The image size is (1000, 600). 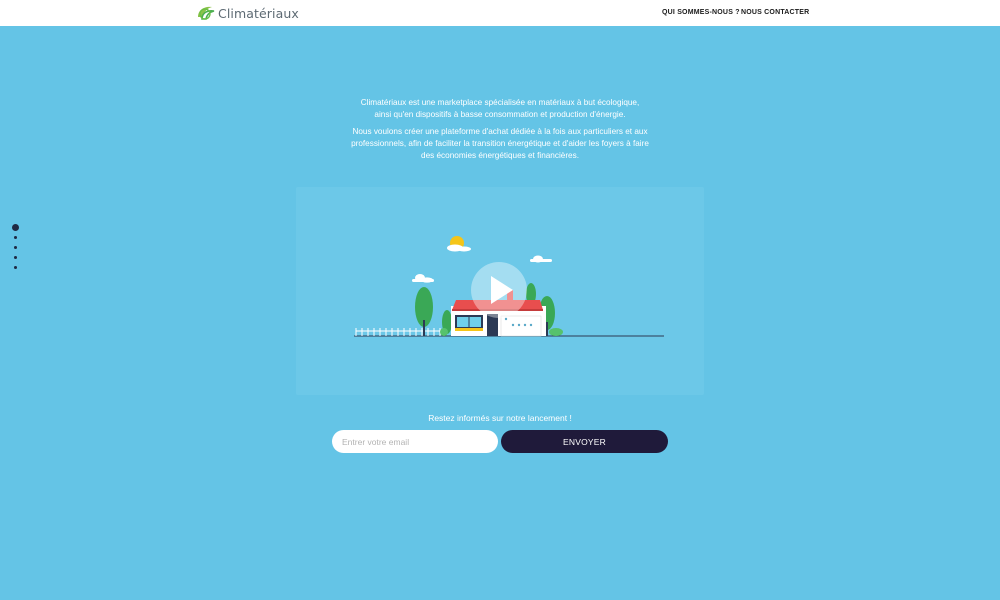 What do you see at coordinates (398, 332) in the screenshot?
I see `fence` at bounding box center [398, 332].